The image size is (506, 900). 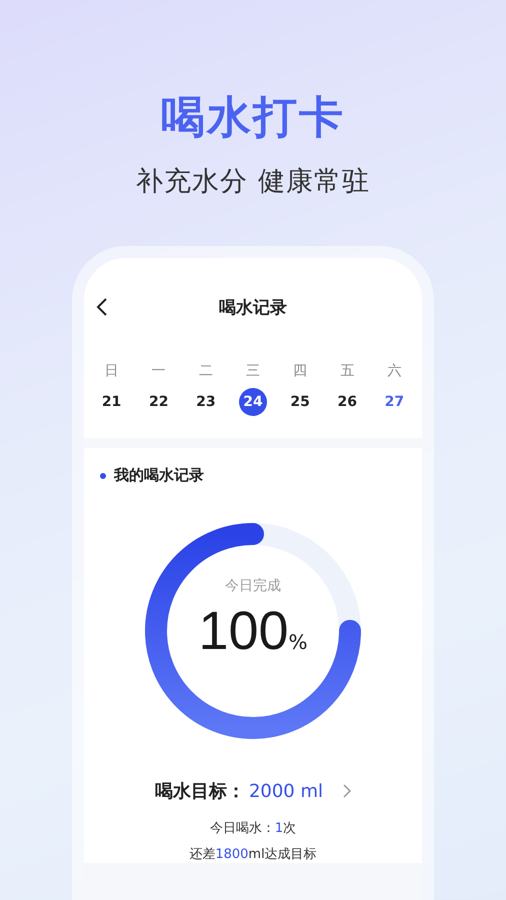 What do you see at coordinates (298, 642) in the screenshot?
I see `percent-unit: %` at bounding box center [298, 642].